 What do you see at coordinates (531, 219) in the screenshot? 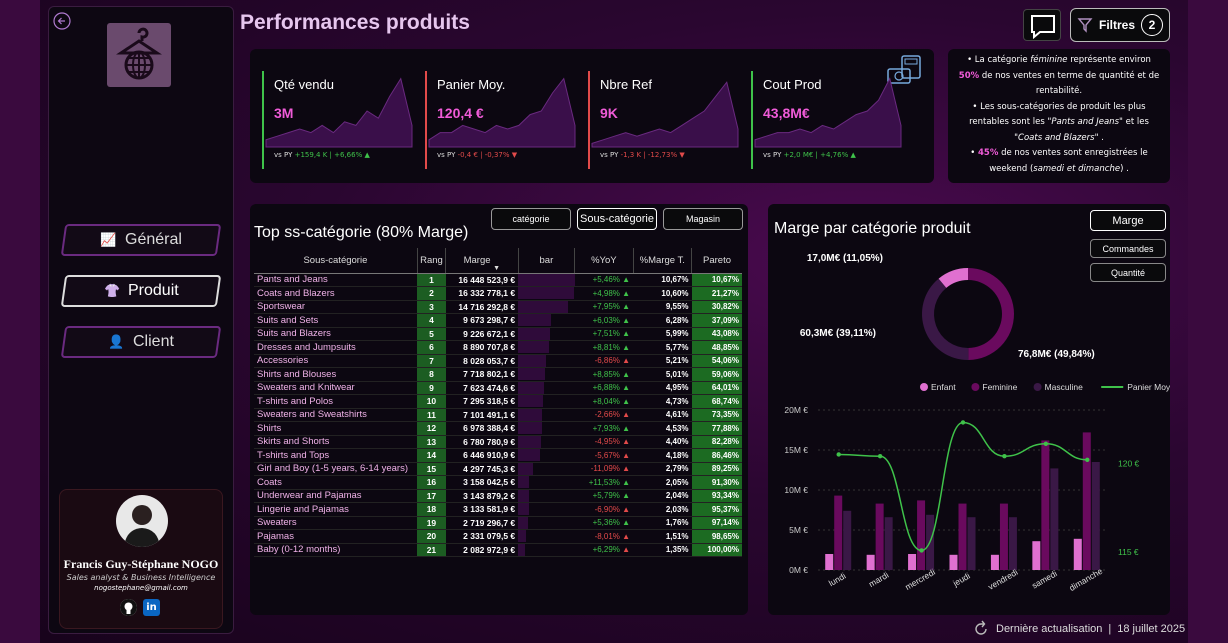
I see `tab-categorie: catégorie` at bounding box center [531, 219].